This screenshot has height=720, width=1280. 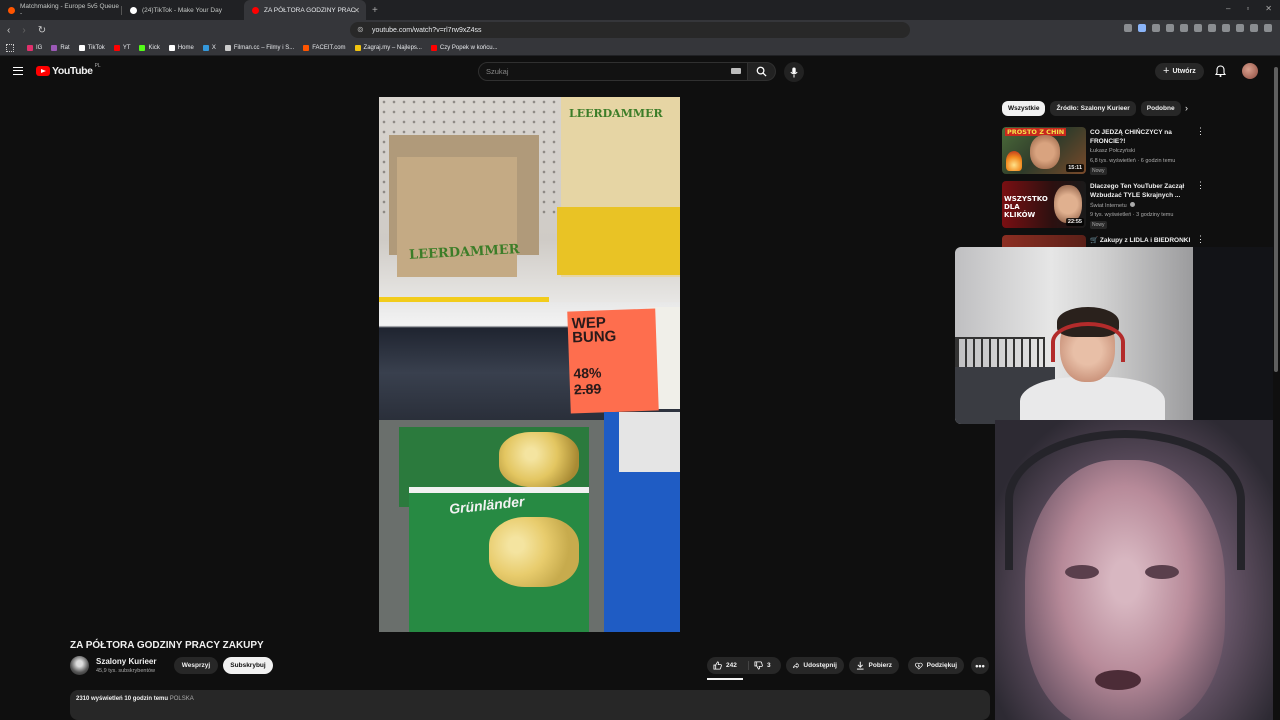 I want to click on microphone-icon, so click(x=794, y=72).